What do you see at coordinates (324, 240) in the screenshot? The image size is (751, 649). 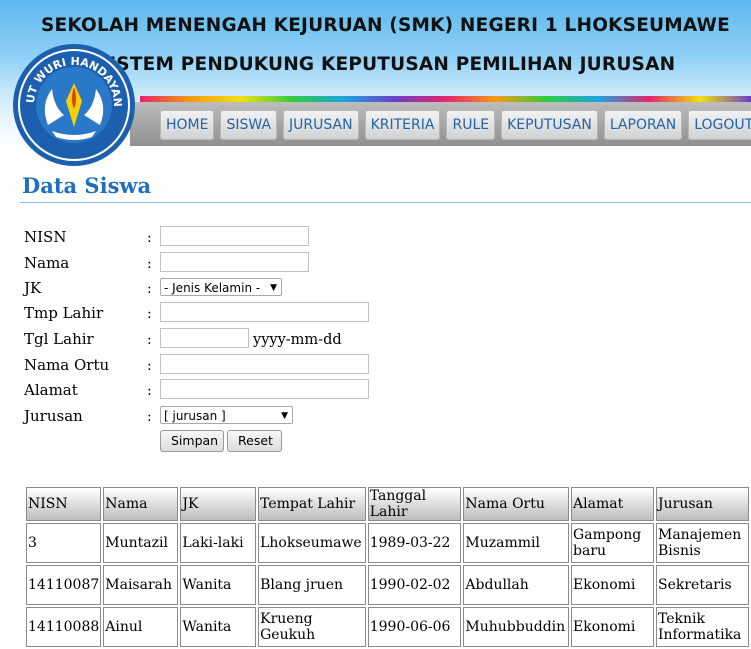 I see `row-nisn: NISN :` at bounding box center [324, 240].